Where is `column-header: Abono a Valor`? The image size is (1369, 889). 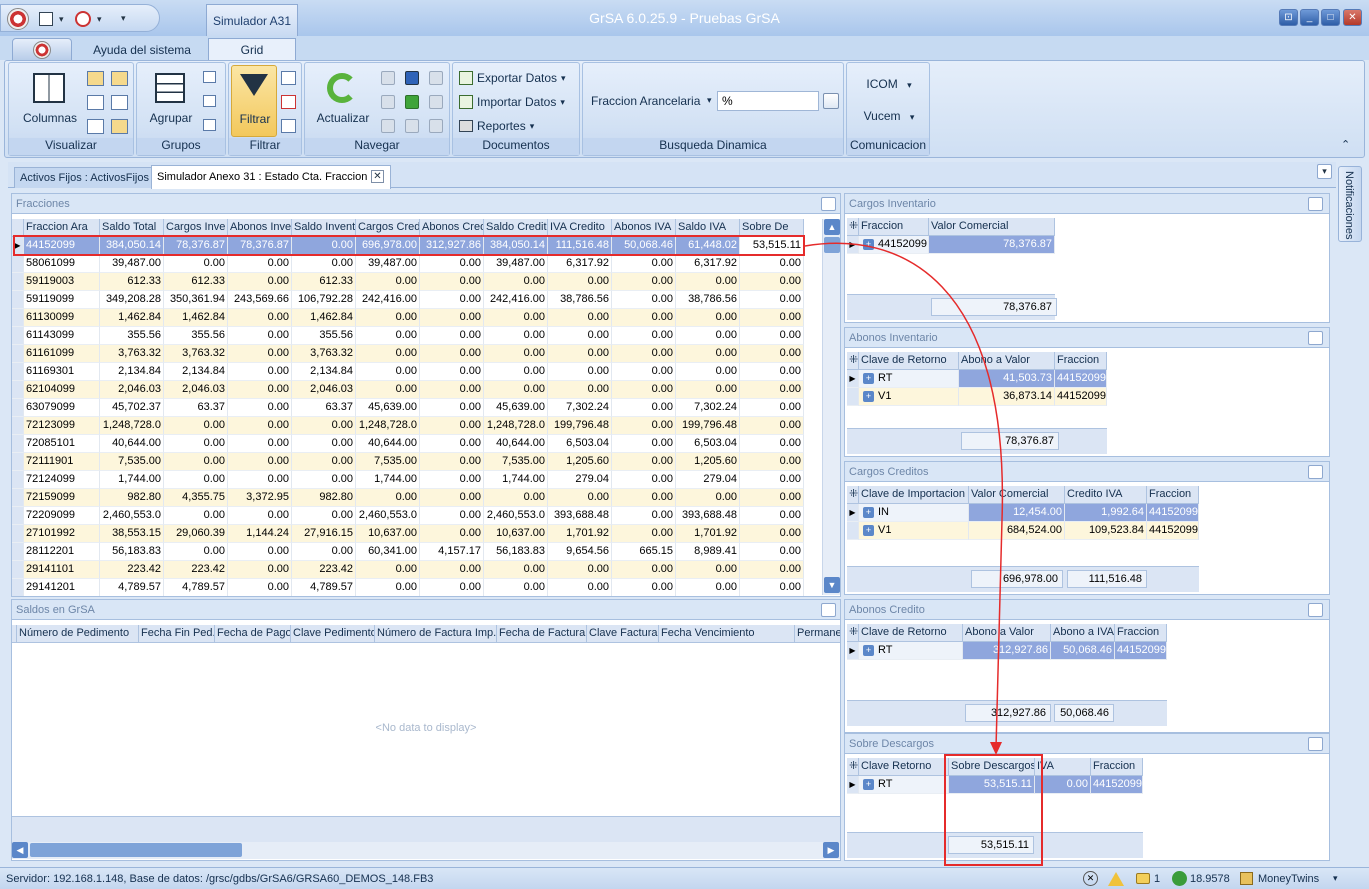
column-header: Abono a Valor is located at coordinates (1007, 361).